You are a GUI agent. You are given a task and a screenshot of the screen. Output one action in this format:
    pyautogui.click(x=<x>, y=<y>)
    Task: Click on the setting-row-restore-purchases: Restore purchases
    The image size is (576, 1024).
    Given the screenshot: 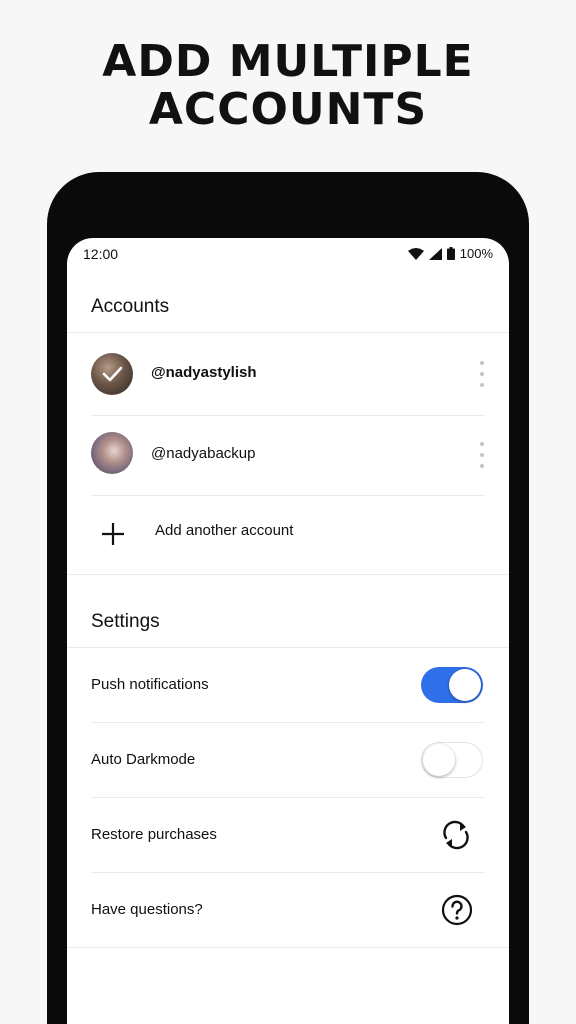 What is the action you would take?
    pyautogui.click(x=288, y=835)
    